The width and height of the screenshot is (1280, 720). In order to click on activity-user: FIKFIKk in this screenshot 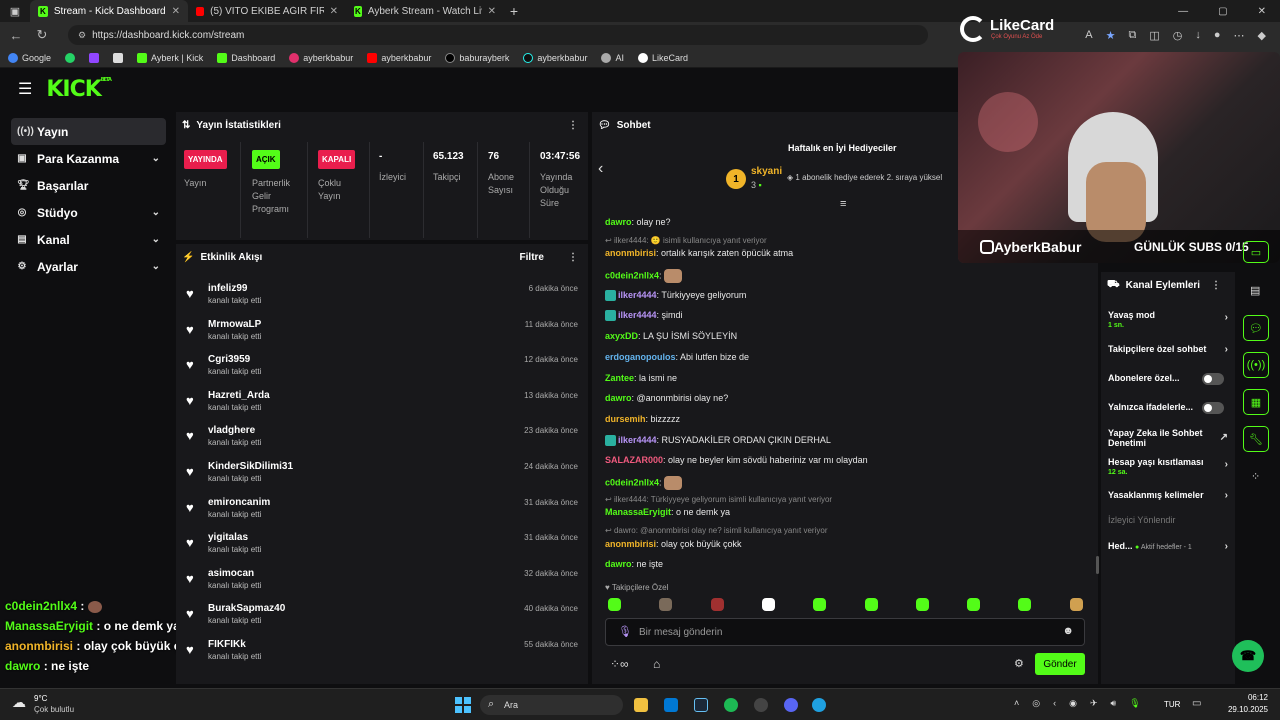, I will do `click(227, 644)`.